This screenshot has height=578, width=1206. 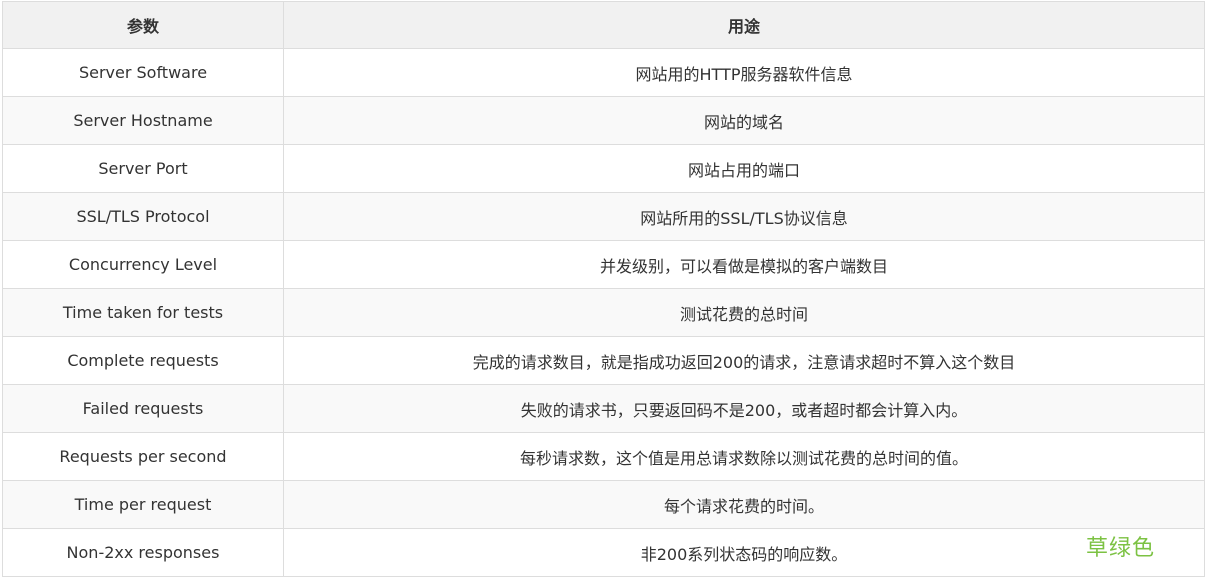 I want to click on param-cell: Requests per second, so click(x=143, y=456).